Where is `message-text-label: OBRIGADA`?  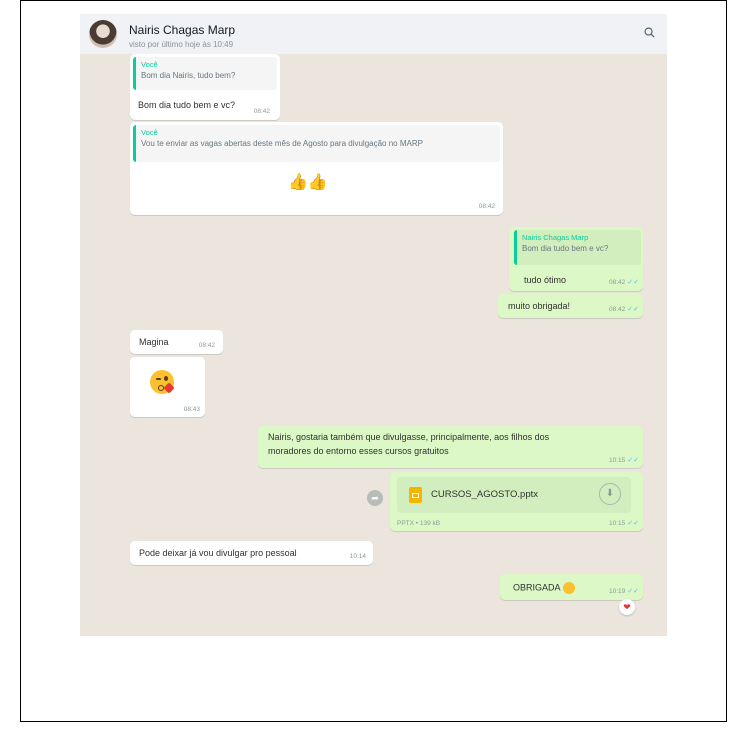 message-text-label: OBRIGADA is located at coordinates (537, 587).